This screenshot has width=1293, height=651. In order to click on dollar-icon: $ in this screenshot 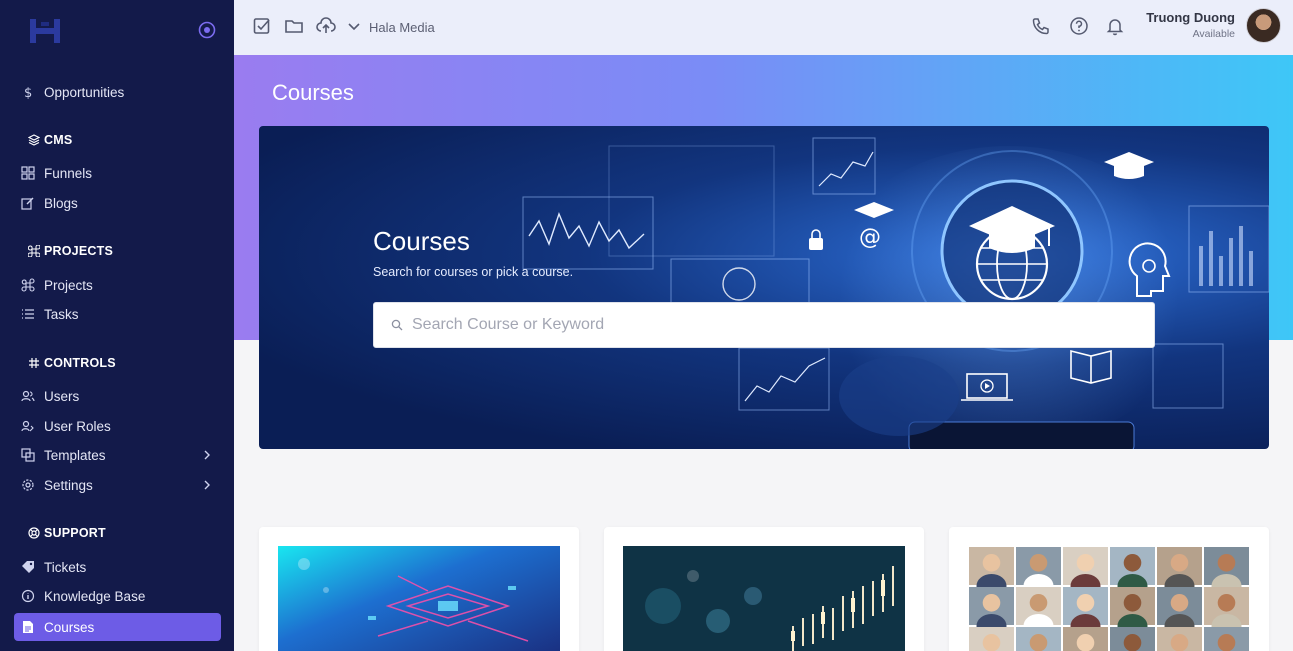, I will do `click(28, 92)`.